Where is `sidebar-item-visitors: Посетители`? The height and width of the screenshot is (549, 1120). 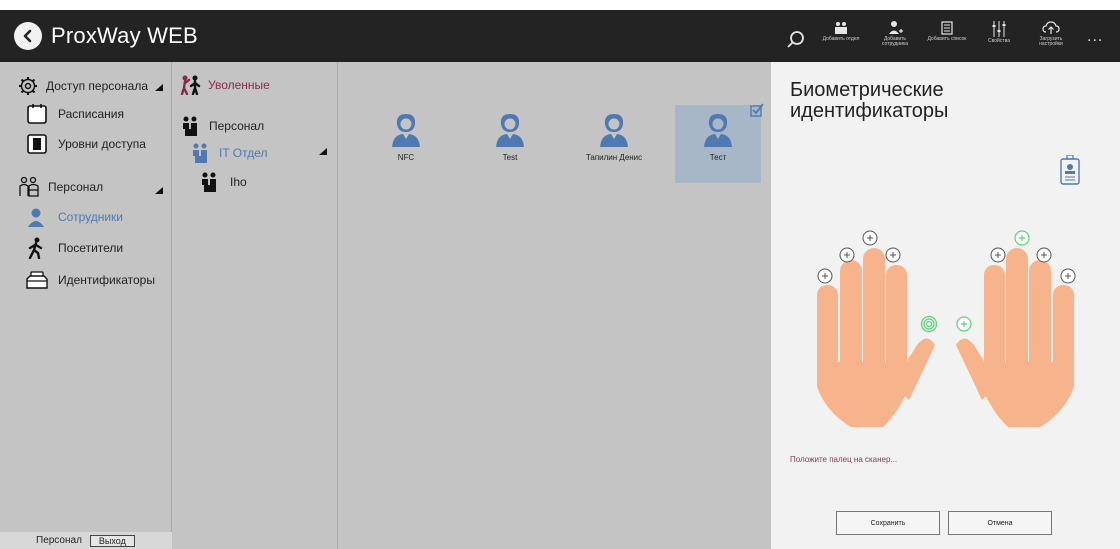 sidebar-item-visitors: Посетители is located at coordinates (74, 248).